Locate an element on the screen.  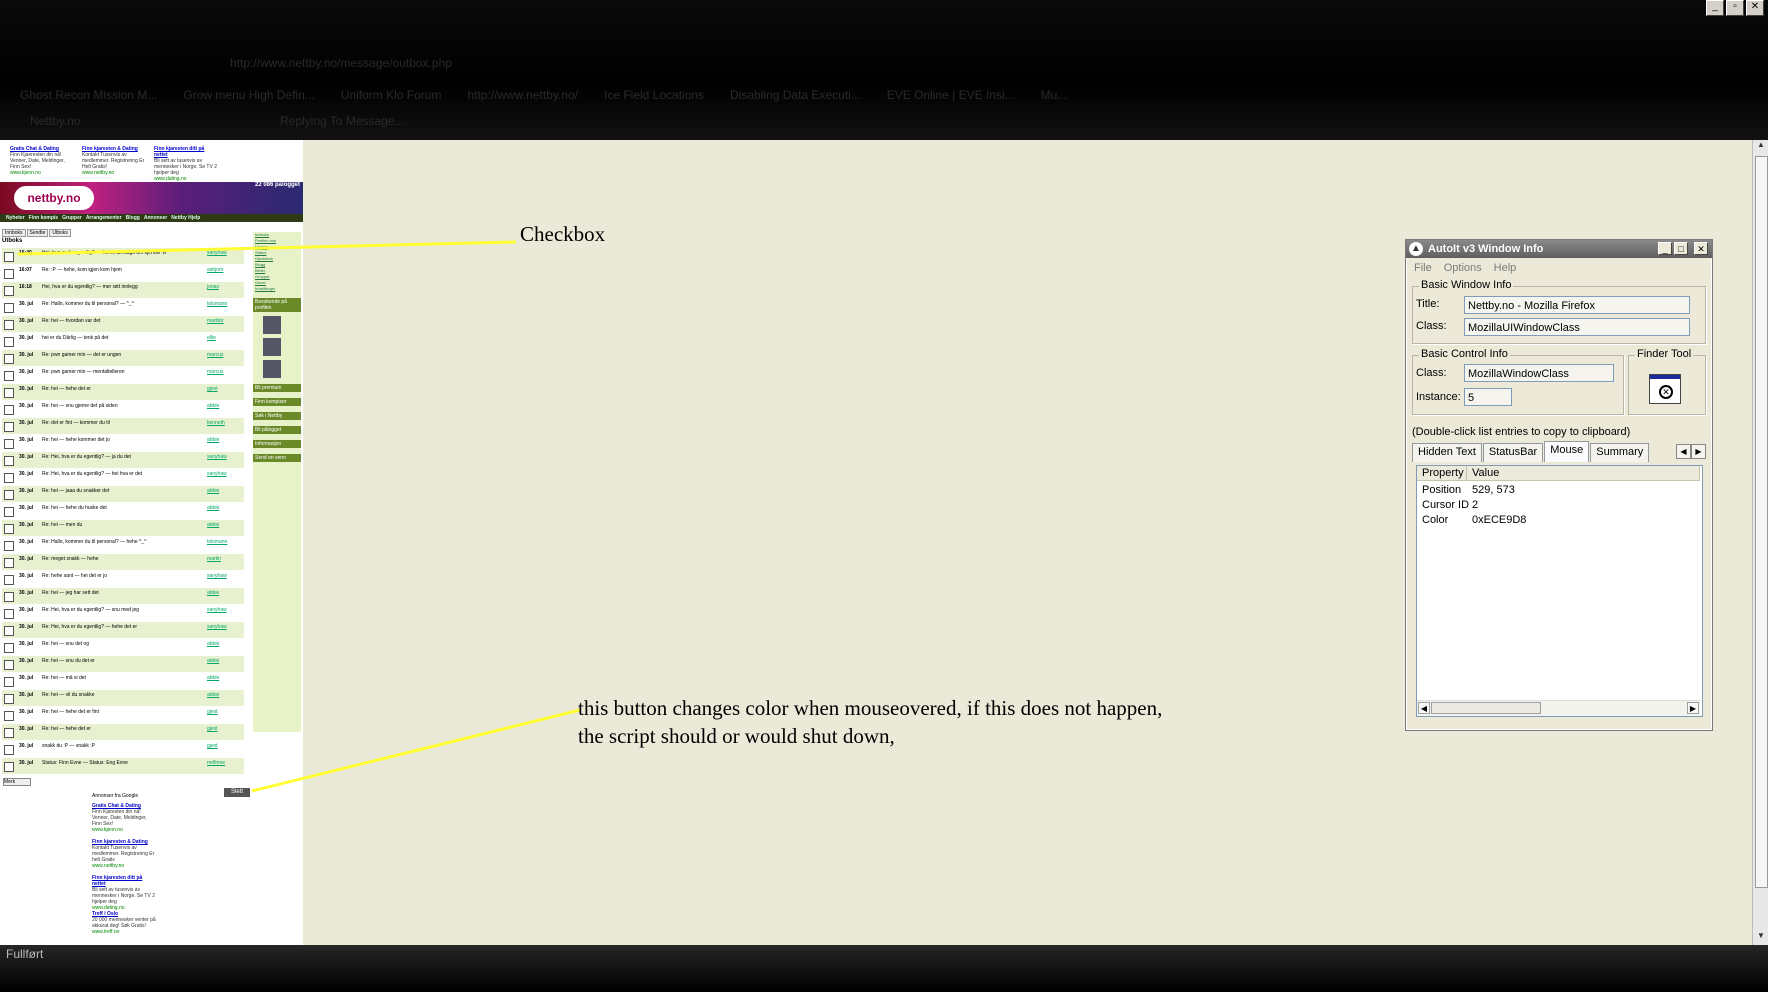
basic-window-info-label: Basic Window Info is located at coordinates (1466, 285).